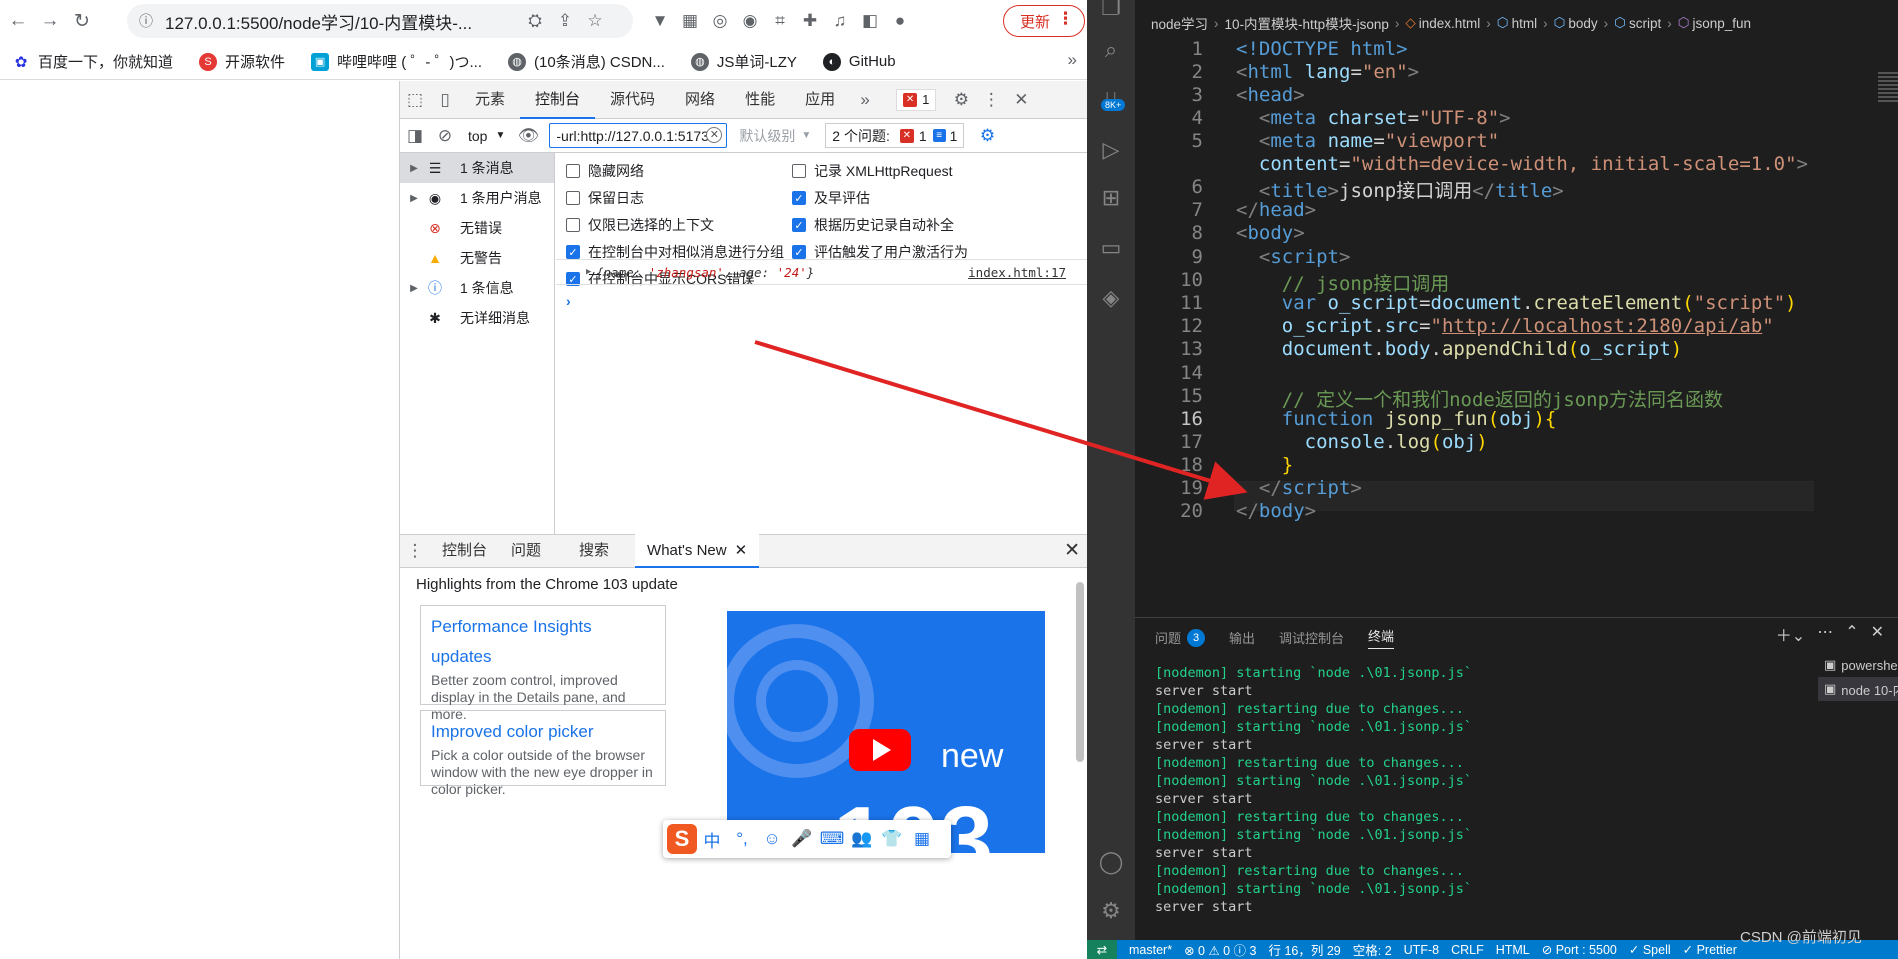 The width and height of the screenshot is (1898, 959). Describe the element at coordinates (1877, 634) in the screenshot. I see `close-panel-icon: ✕` at that location.